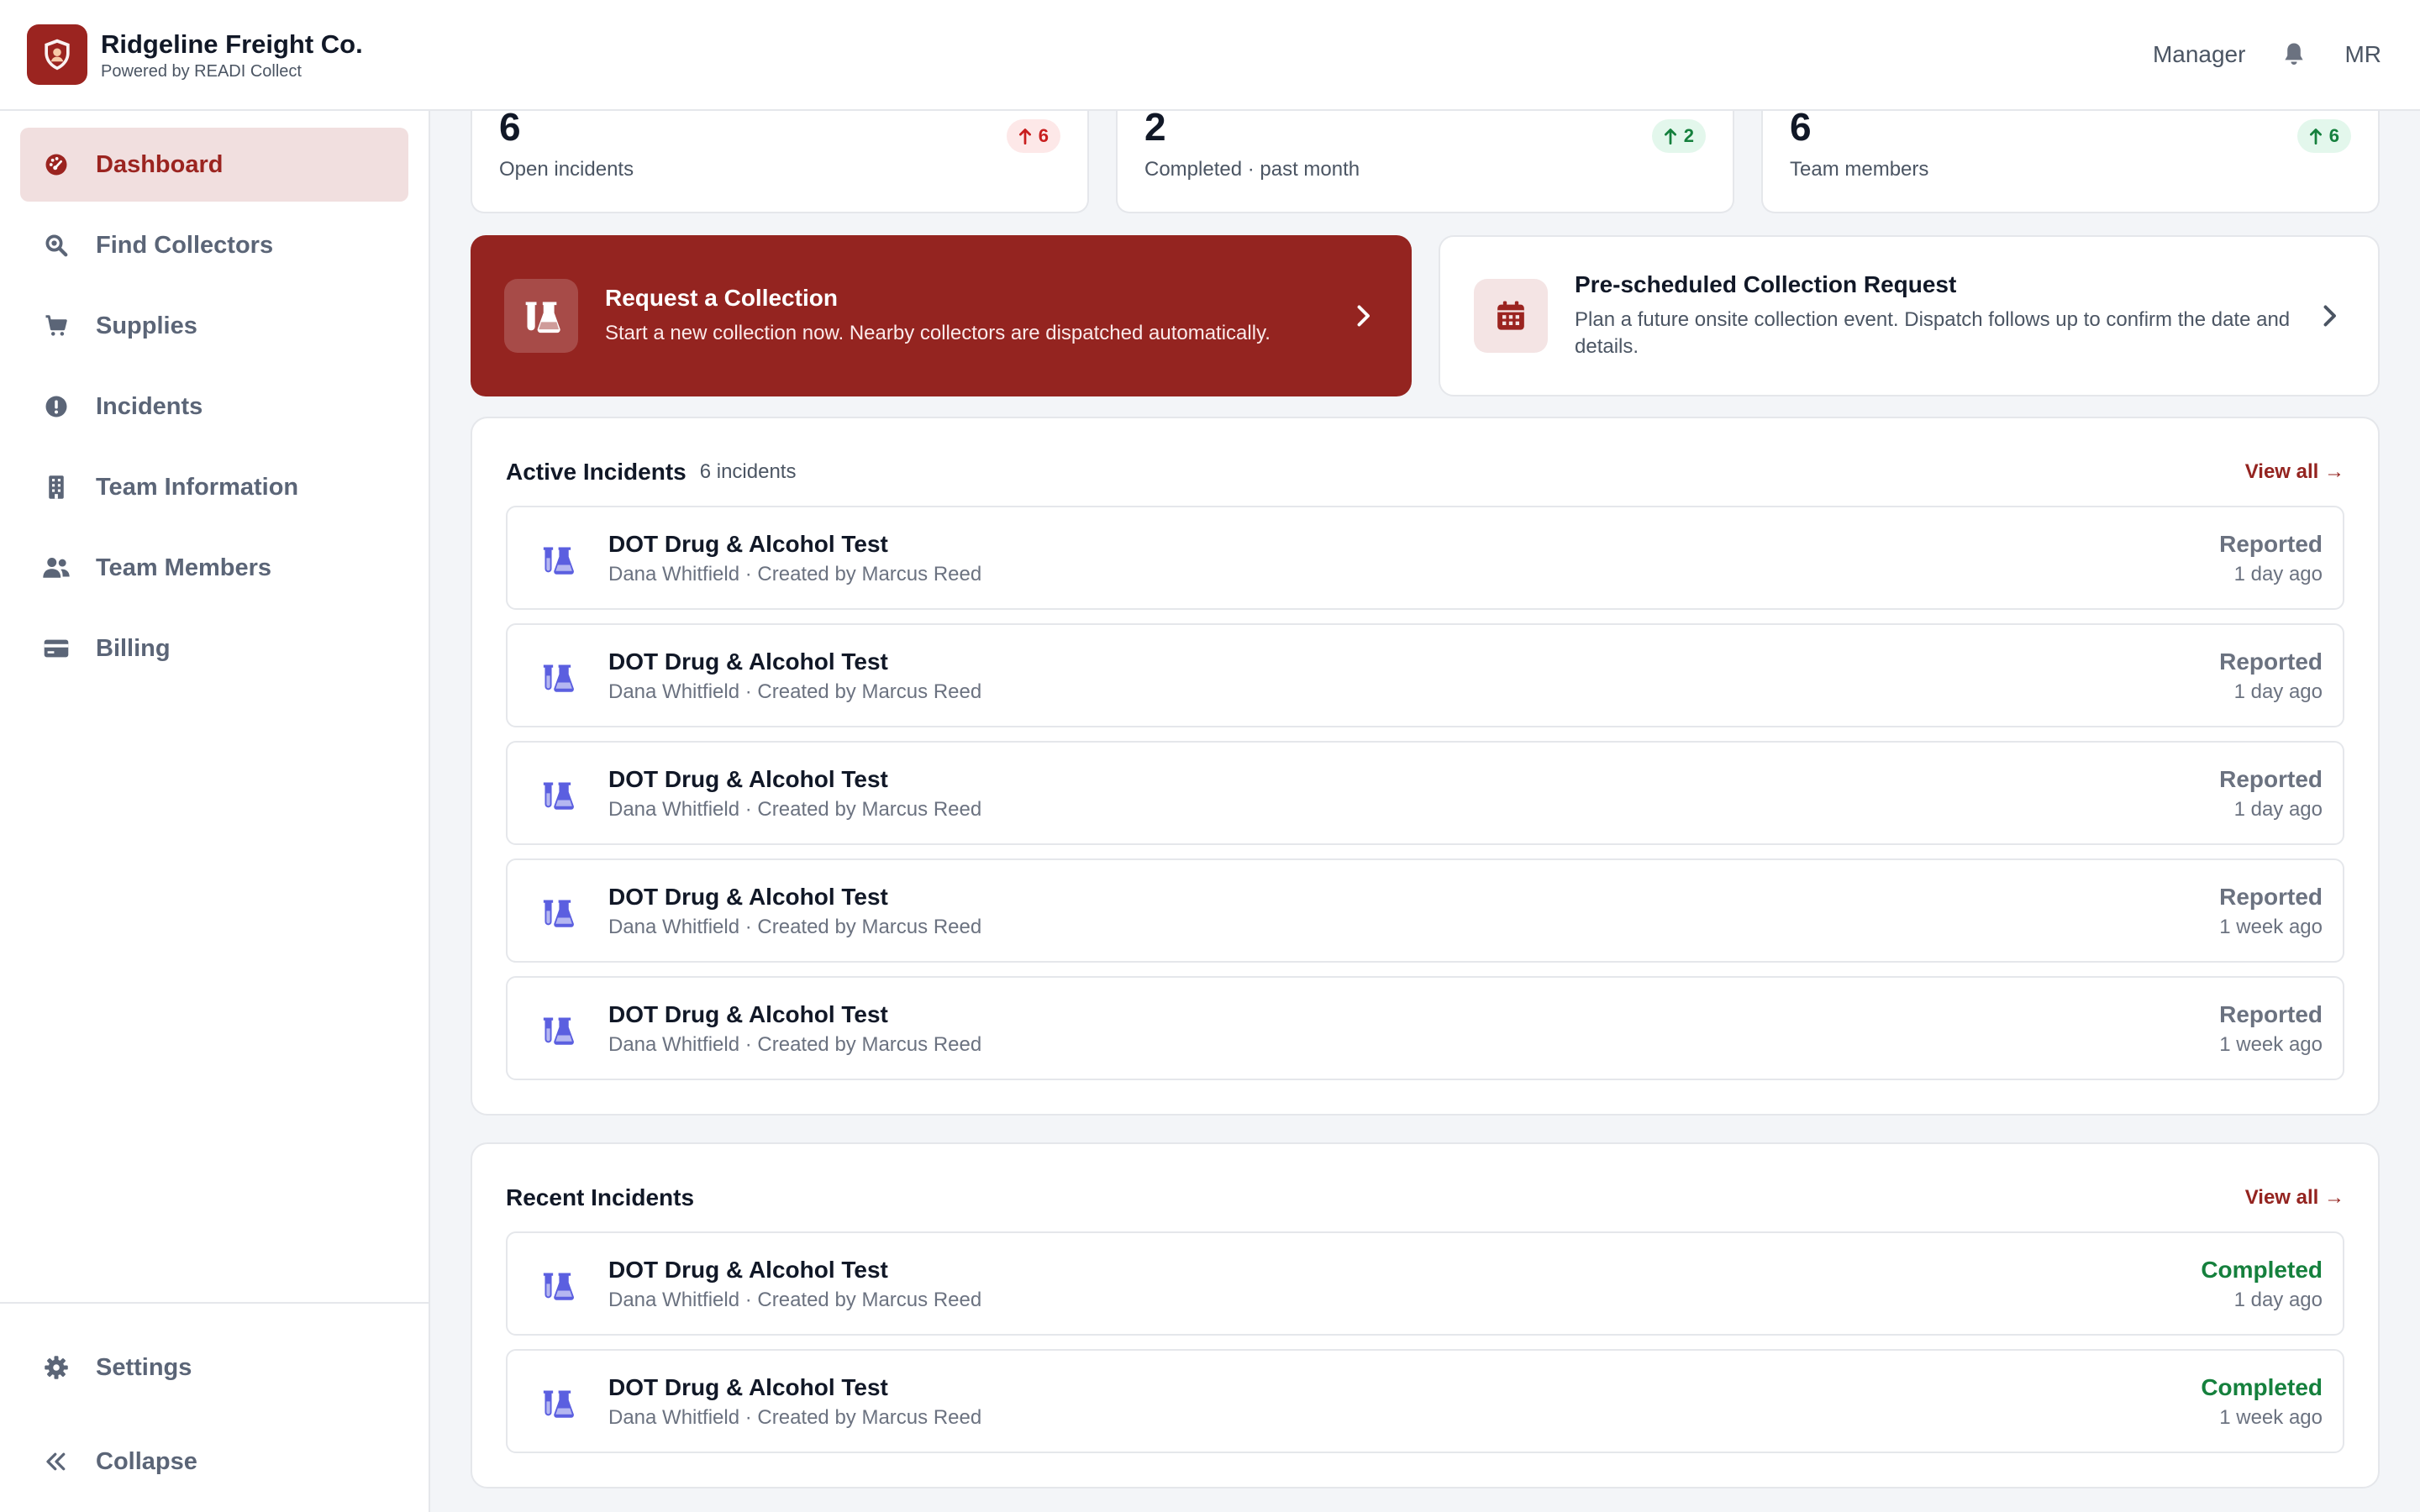  What do you see at coordinates (1688, 135) in the screenshot?
I see `trend-value: 2` at bounding box center [1688, 135].